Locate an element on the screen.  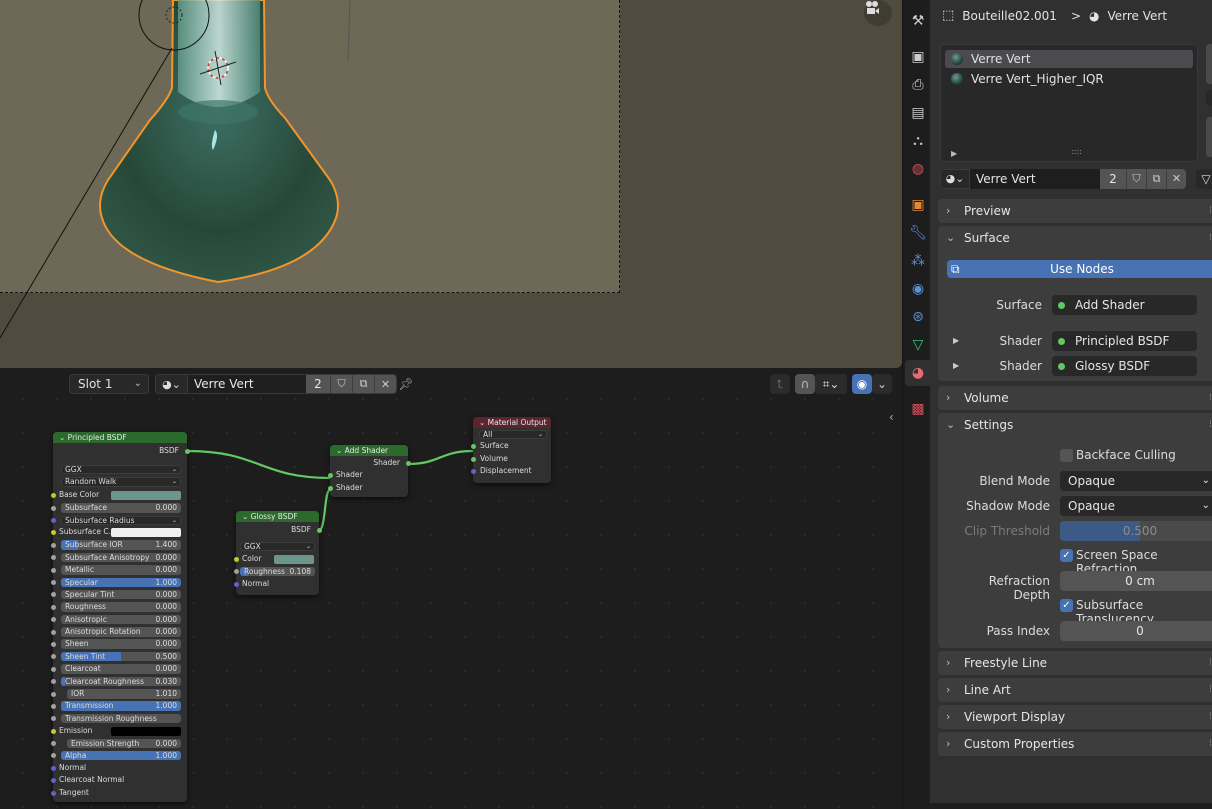
tab-material: ◕ is located at coordinates (918, 373).